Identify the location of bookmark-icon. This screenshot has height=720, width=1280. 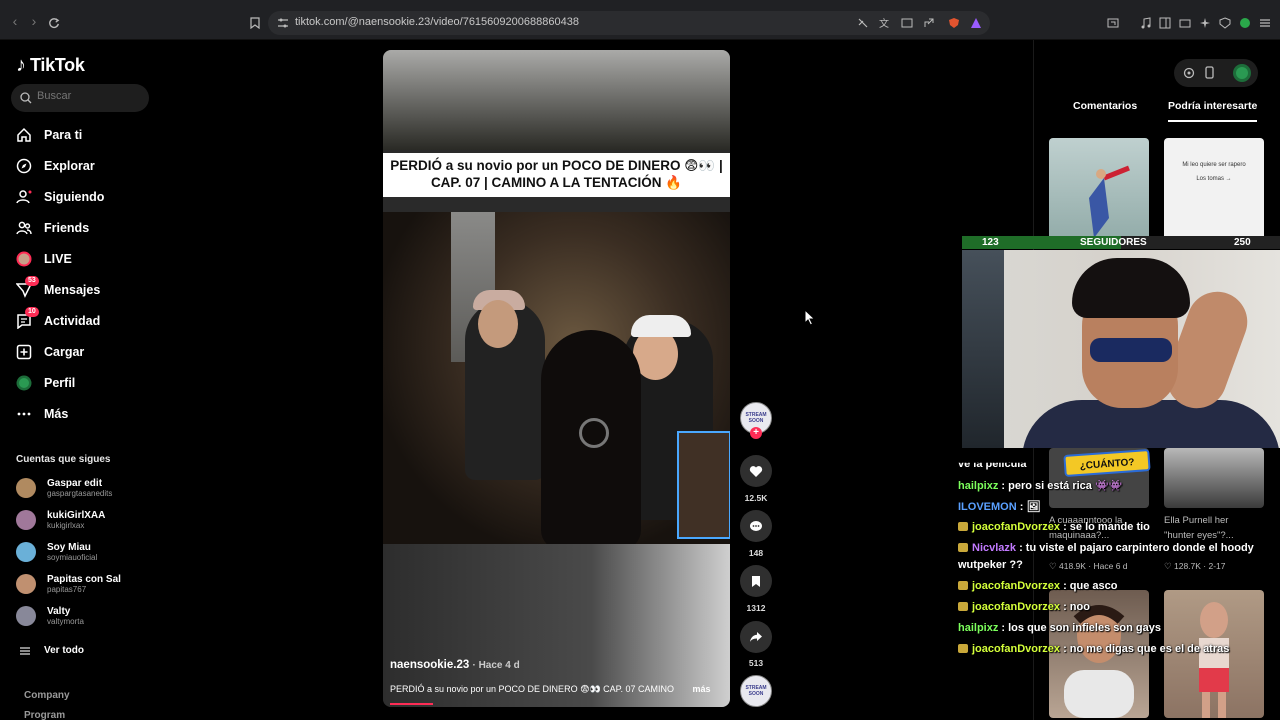
(255, 23).